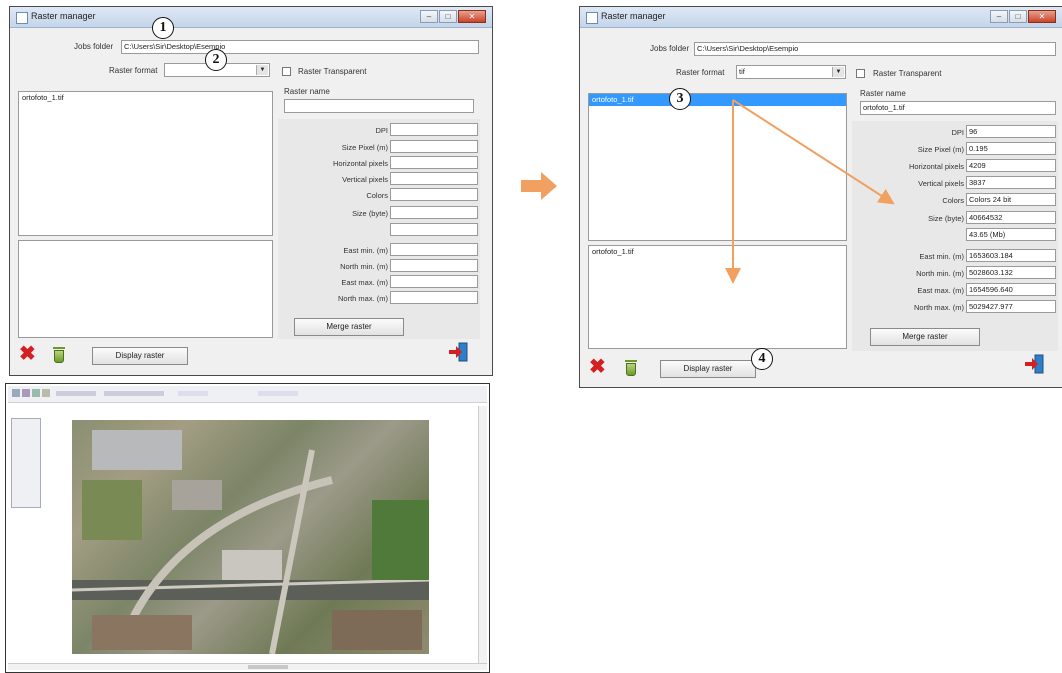 The height and width of the screenshot is (673, 1062). Describe the element at coordinates (742, 71) in the screenshot. I see `raster-format-value: tif` at that location.